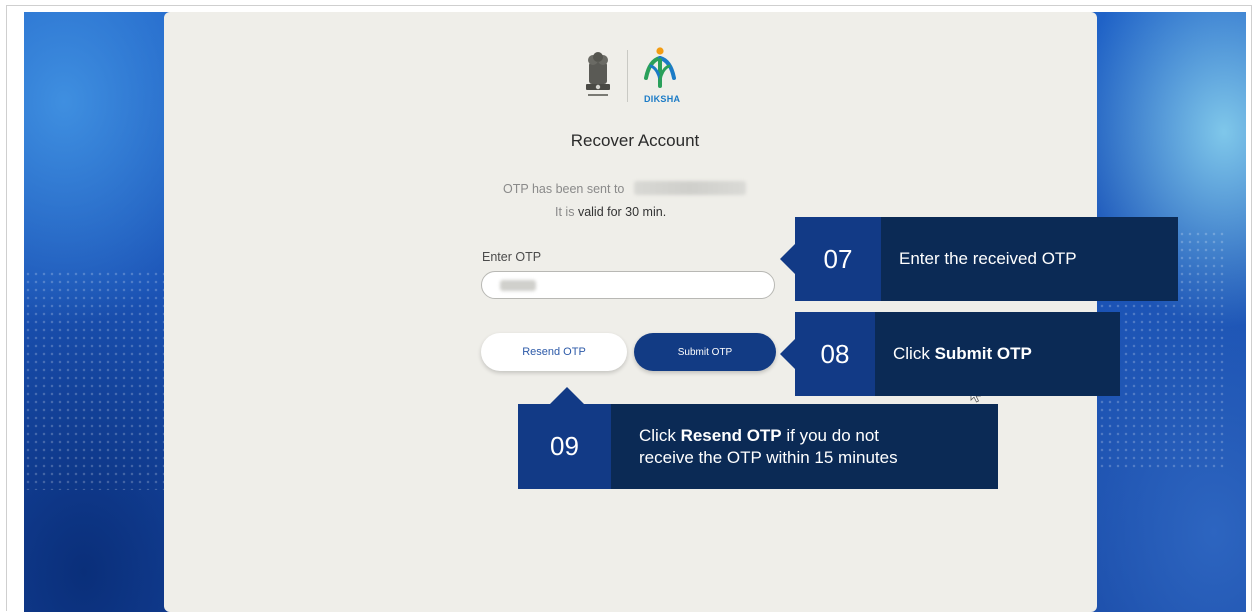  I want to click on otp-validity-message: It is valid for 30 min., so click(610, 212).